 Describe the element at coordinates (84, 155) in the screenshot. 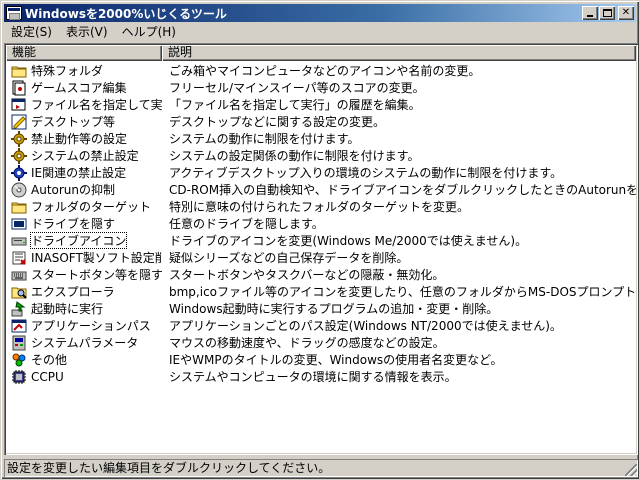

I see `list-item-function: システムの禁止設定` at that location.